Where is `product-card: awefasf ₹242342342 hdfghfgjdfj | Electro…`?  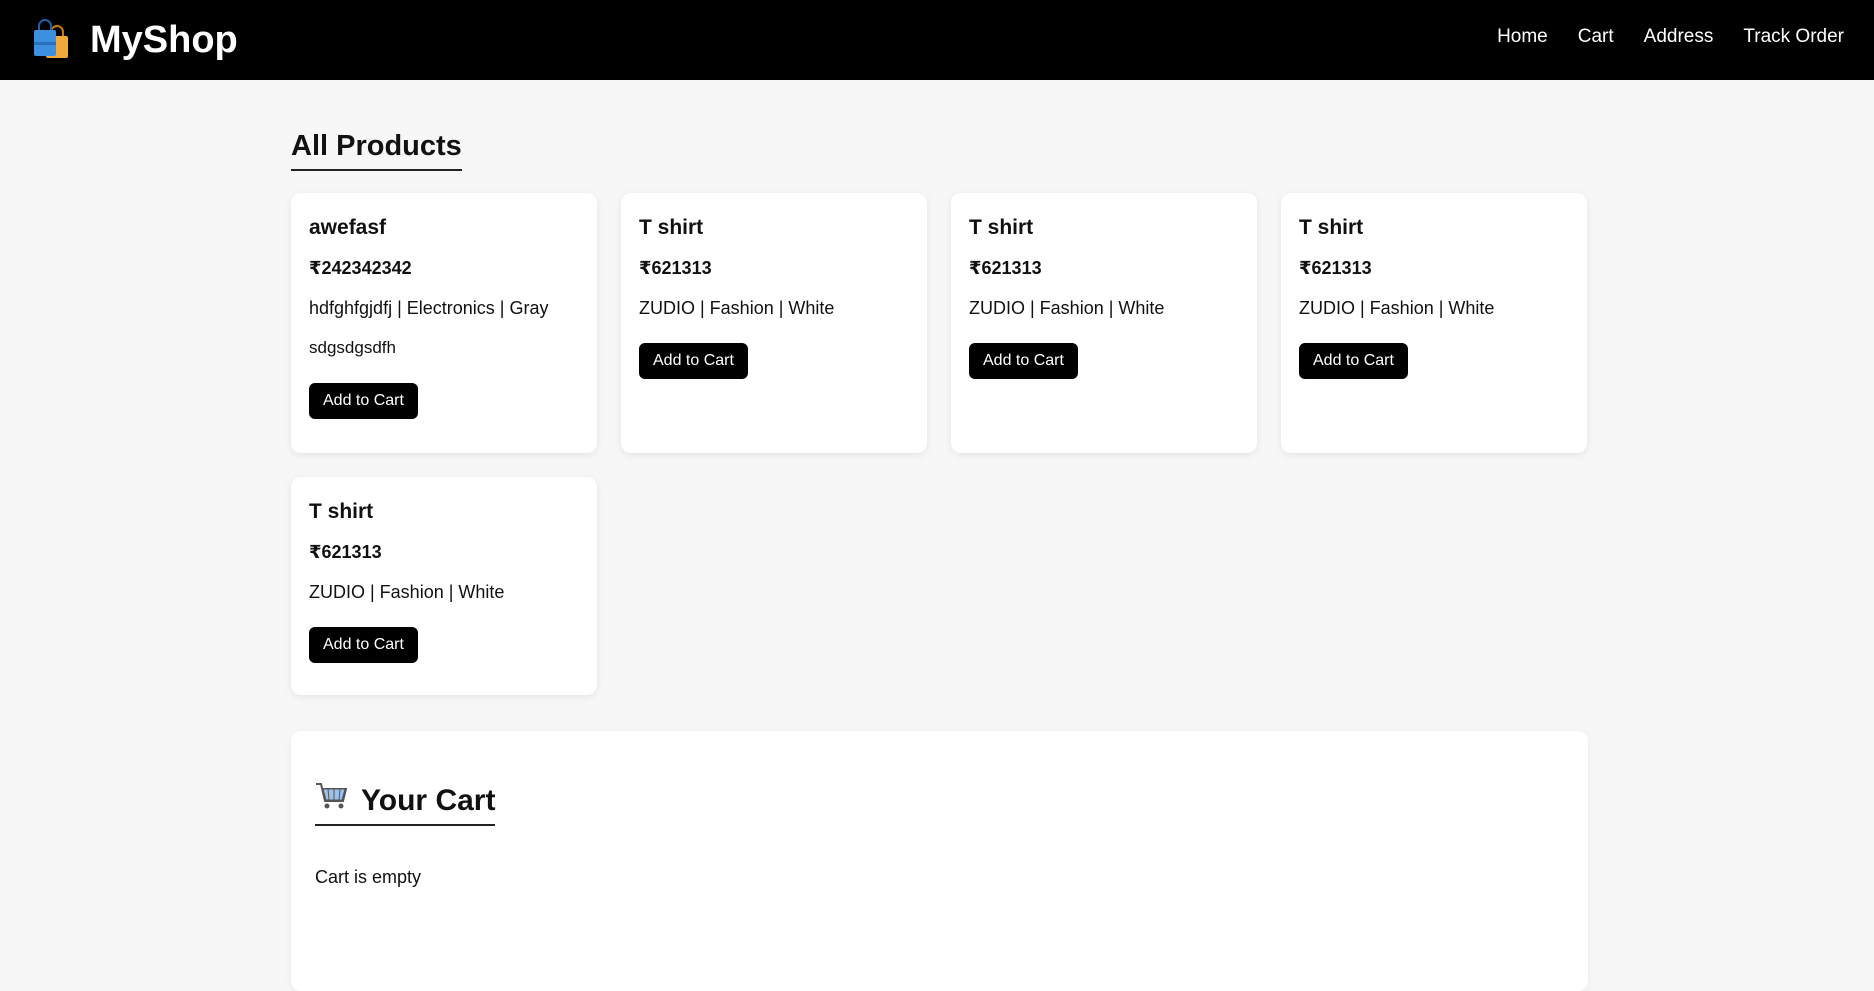 product-card: awefasf ₹242342342 hdfghfgjdfj | Electro… is located at coordinates (444, 323).